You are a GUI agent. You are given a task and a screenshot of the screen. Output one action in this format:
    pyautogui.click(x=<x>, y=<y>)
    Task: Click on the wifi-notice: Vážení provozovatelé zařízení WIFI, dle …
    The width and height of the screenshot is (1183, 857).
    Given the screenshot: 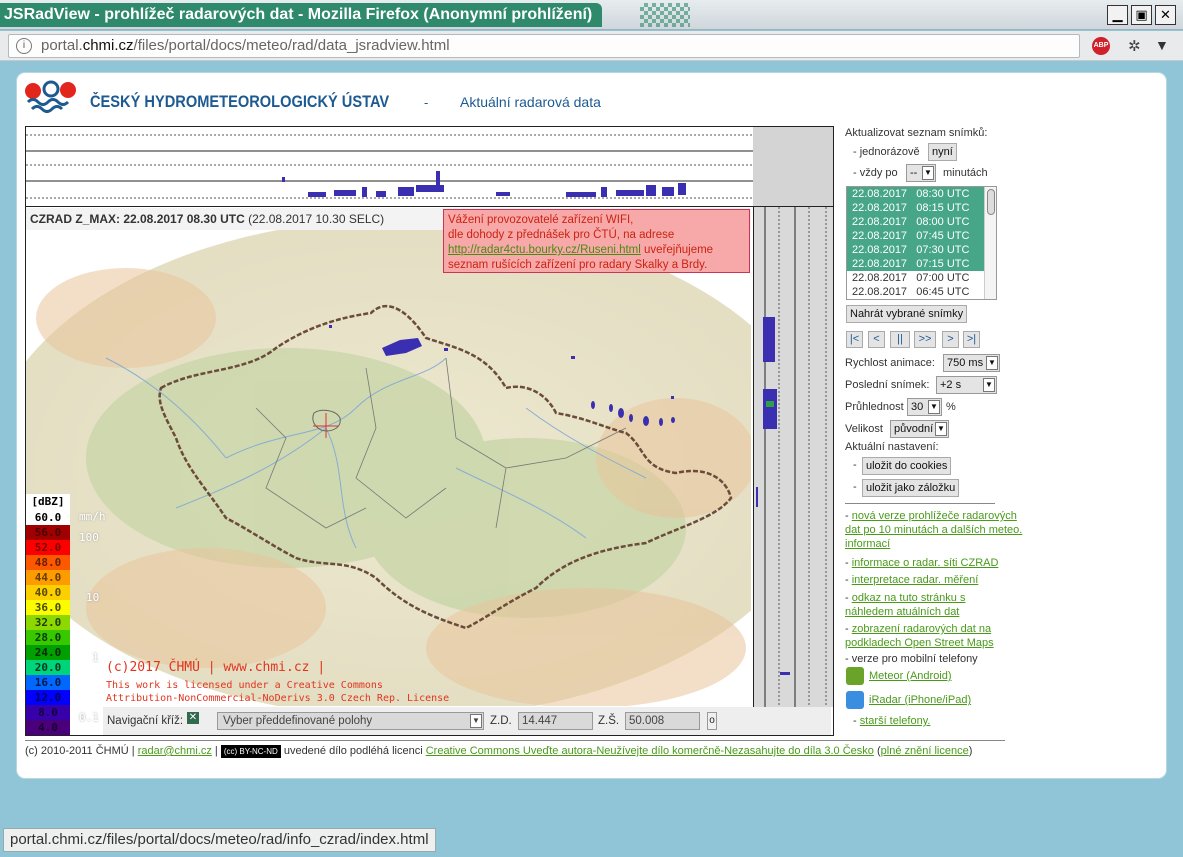 What is the action you would take?
    pyautogui.click(x=596, y=241)
    